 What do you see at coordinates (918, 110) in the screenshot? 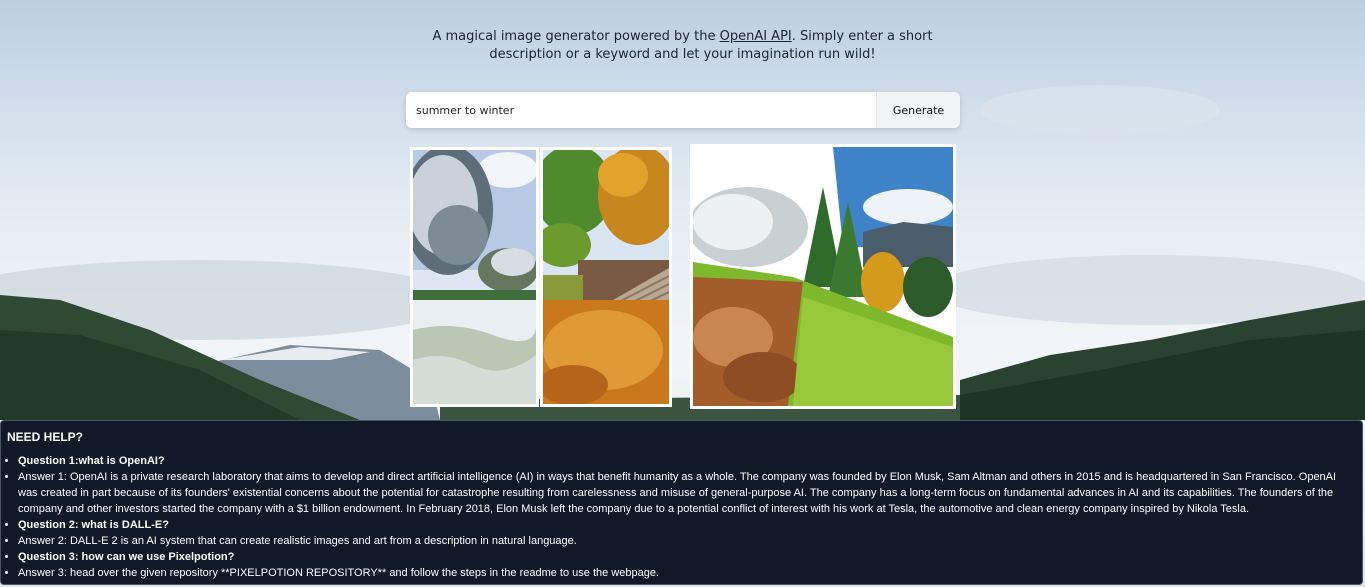
I see `generate-button: Generate` at bounding box center [918, 110].